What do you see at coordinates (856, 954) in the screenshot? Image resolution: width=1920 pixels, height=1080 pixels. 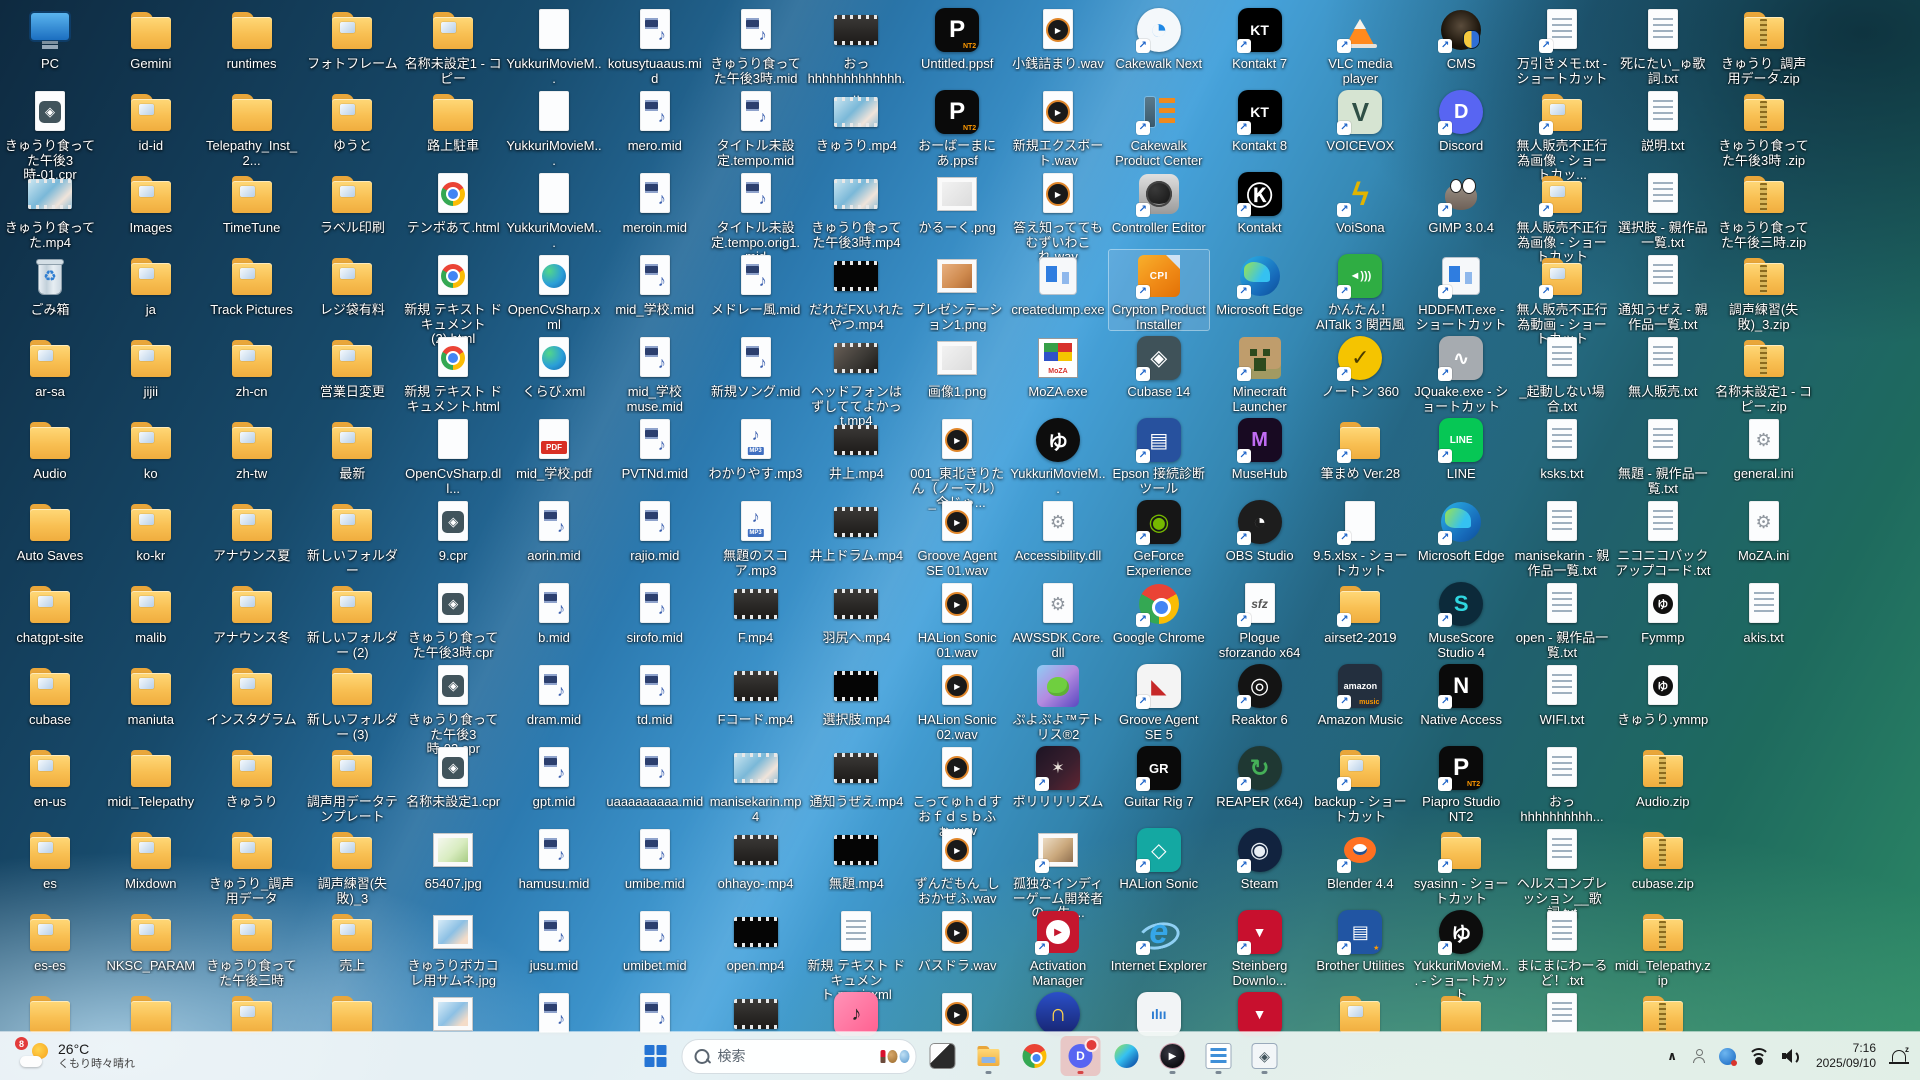 I see `desktop-icon-新規 テキスト ドキュメント.musicxml: 新規 テキスト ドキュメント.musicxml` at bounding box center [856, 954].